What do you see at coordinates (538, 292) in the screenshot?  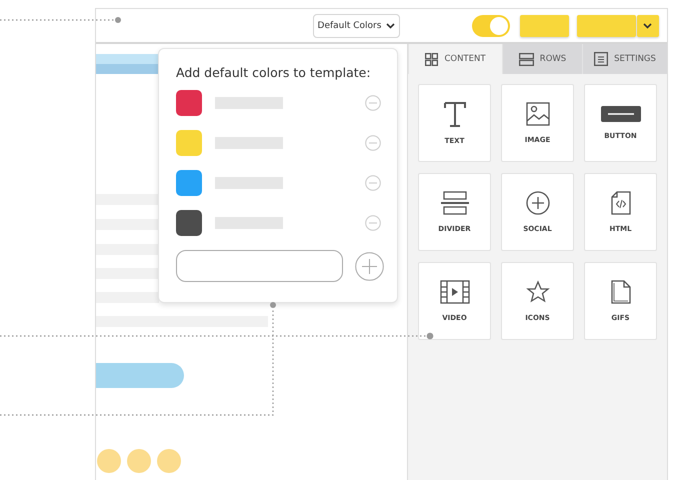 I see `star-icon` at bounding box center [538, 292].